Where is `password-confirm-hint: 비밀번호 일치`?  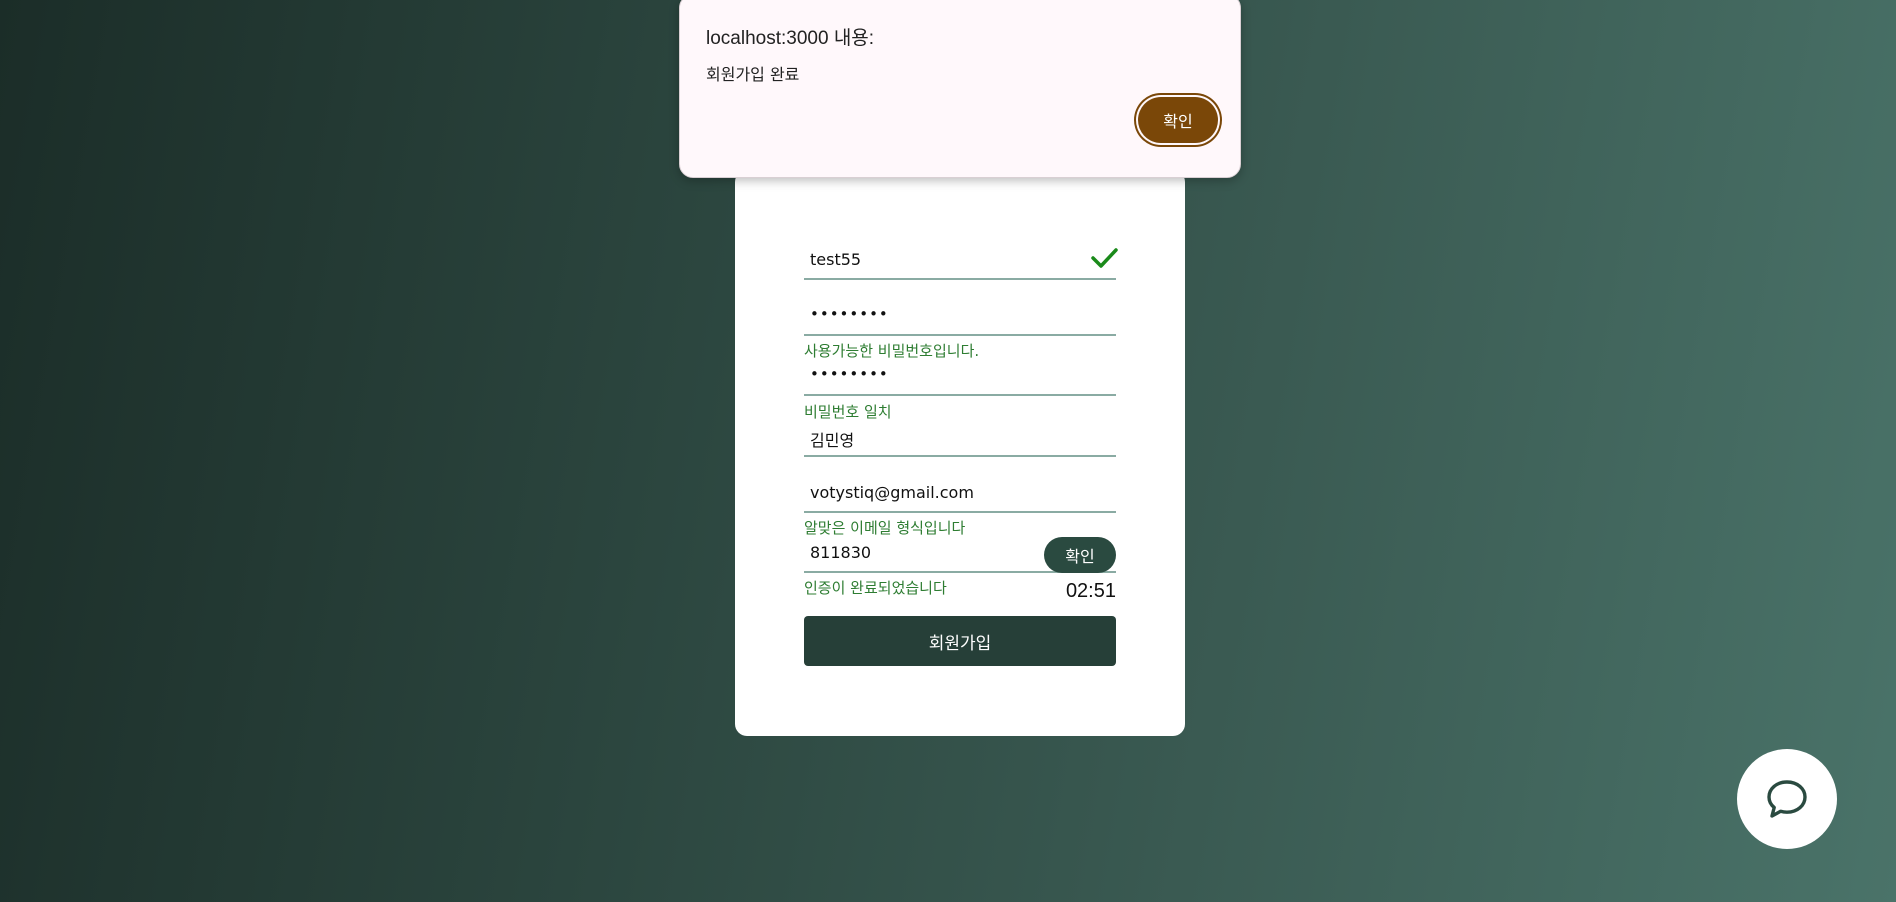 password-confirm-hint: 비밀번호 일치 is located at coordinates (848, 412).